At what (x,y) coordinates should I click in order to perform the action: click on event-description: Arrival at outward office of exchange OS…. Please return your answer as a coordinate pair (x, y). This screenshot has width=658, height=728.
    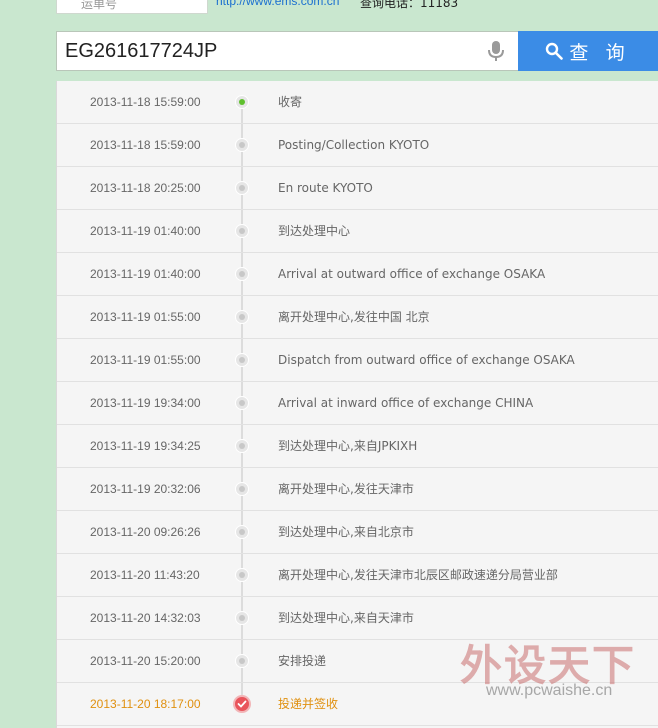
    Looking at the image, I should click on (412, 274).